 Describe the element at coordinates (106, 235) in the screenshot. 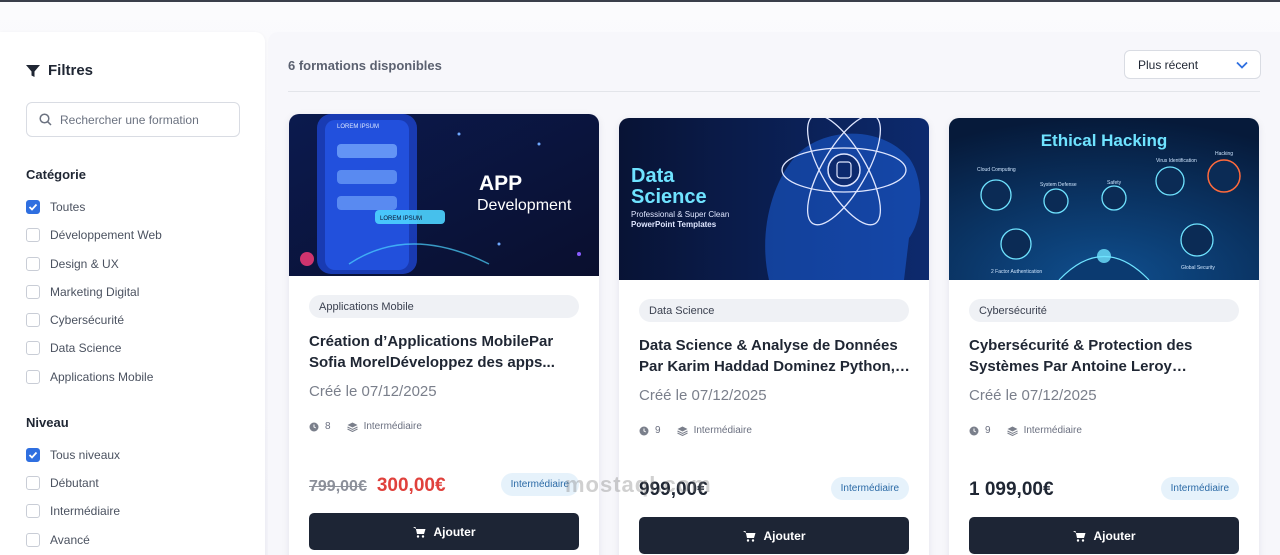

I see `category-item-label: Développement Web` at that location.